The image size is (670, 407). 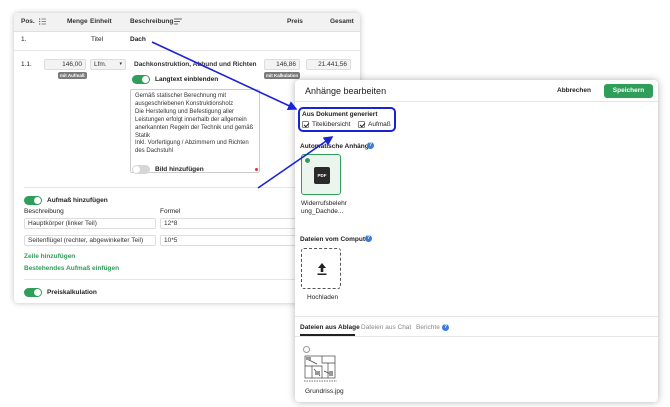 I want to click on tab-berichte: Berichte, so click(x=428, y=327).